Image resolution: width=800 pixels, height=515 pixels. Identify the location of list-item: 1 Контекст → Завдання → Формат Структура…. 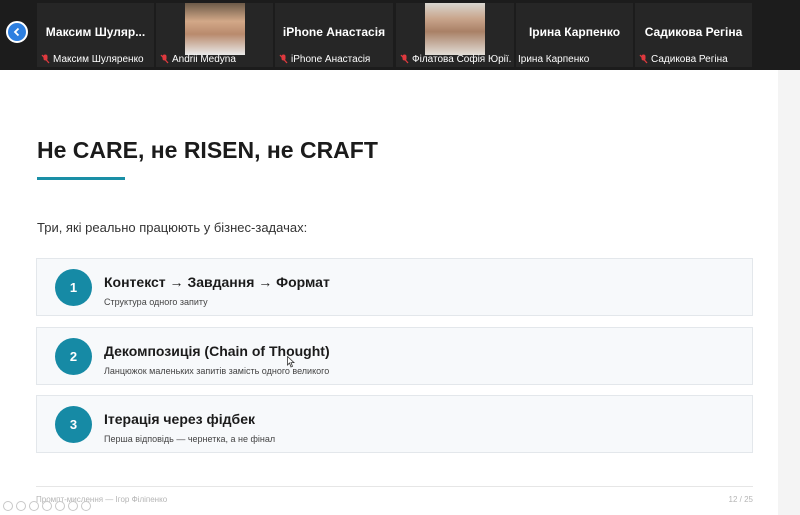
(394, 287).